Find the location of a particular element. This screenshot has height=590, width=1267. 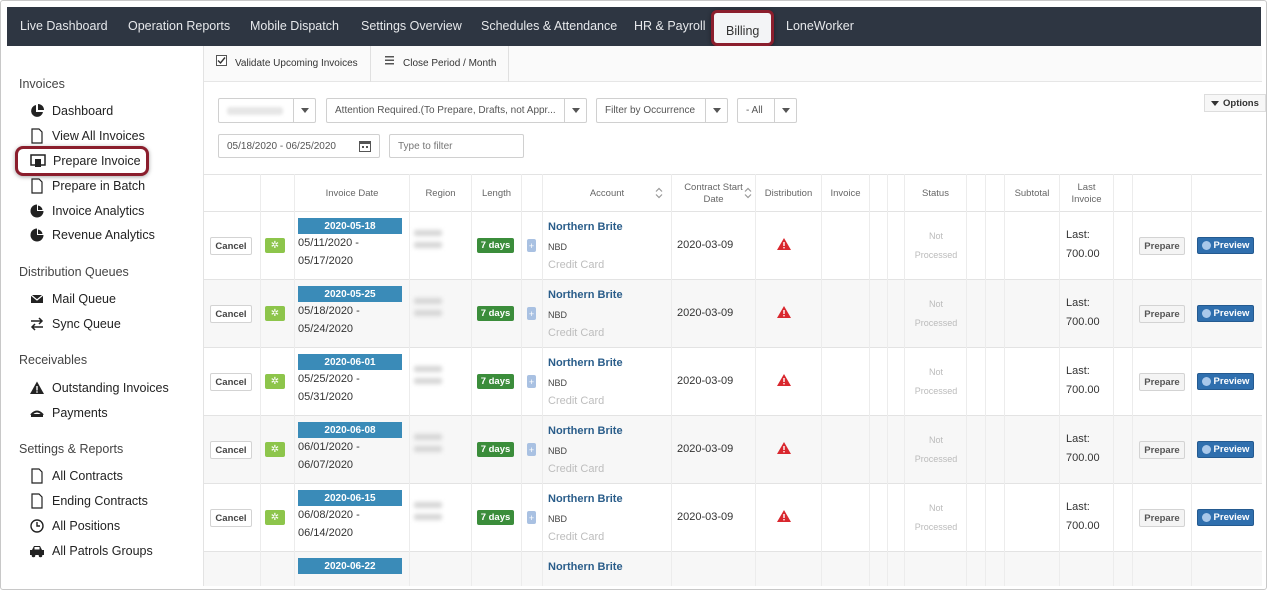

text-filter-input is located at coordinates (456, 146).